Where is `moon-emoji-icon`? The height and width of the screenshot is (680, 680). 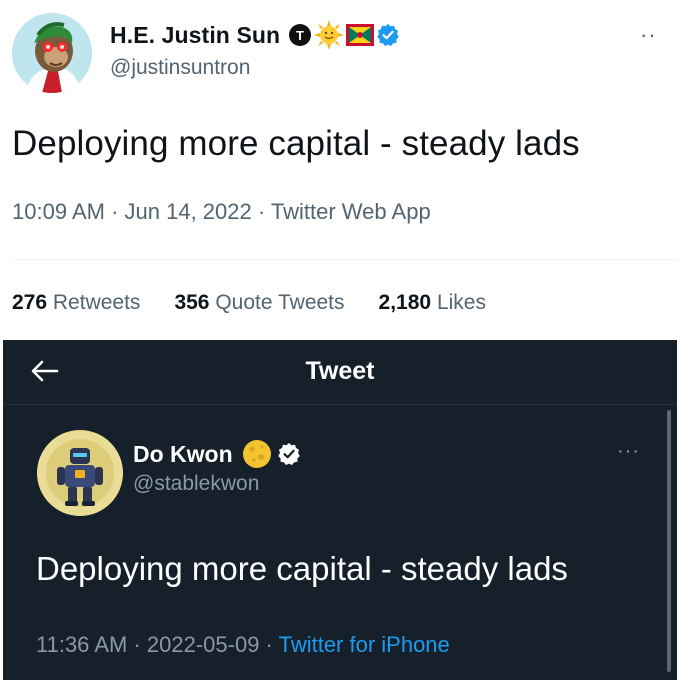
moon-emoji-icon is located at coordinates (256, 454).